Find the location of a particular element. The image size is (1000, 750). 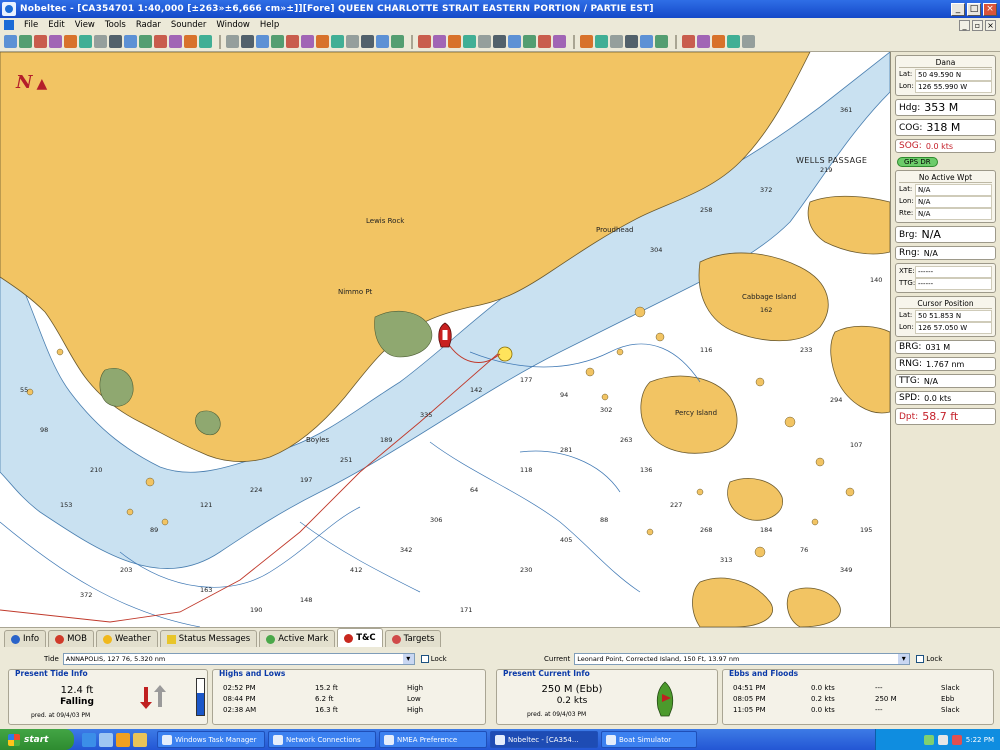

maximize-button: □ is located at coordinates (974, 9).